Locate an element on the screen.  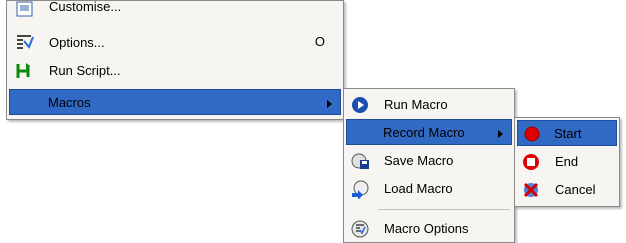
menu-item-end: End is located at coordinates (567, 162).